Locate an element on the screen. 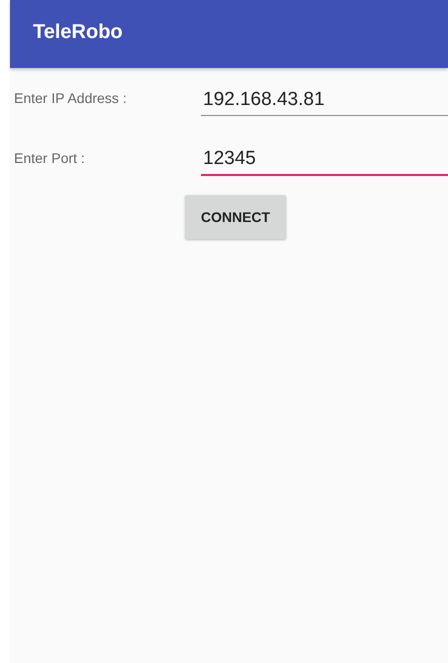 This screenshot has width=448, height=663. field-label: Enter IP Address : is located at coordinates (71, 99).